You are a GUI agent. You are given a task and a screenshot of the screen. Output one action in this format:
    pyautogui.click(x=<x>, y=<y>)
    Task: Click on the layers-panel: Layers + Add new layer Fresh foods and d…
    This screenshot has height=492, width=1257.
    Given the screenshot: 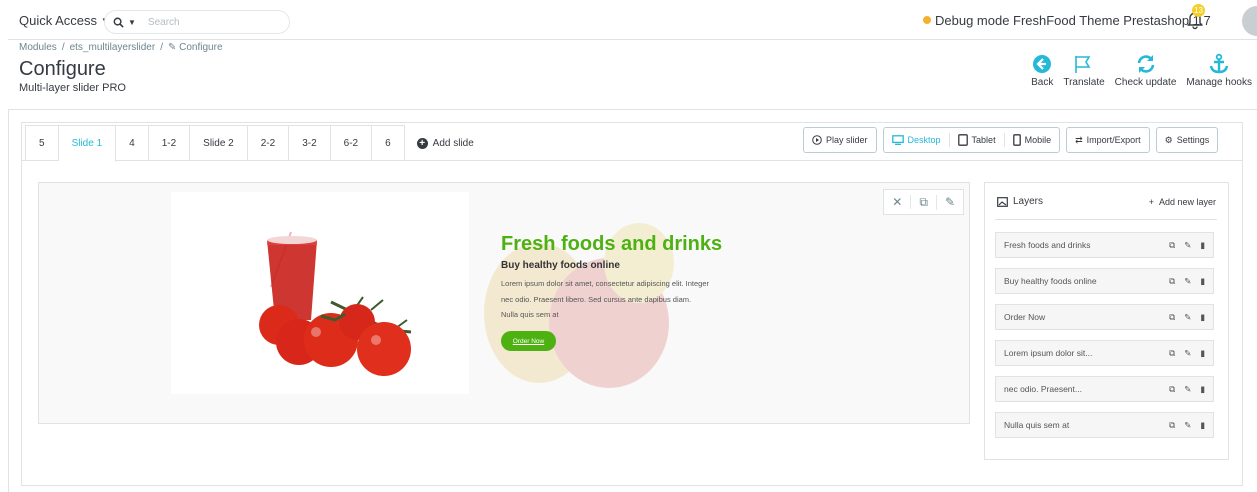 What is the action you would take?
    pyautogui.click(x=1106, y=321)
    